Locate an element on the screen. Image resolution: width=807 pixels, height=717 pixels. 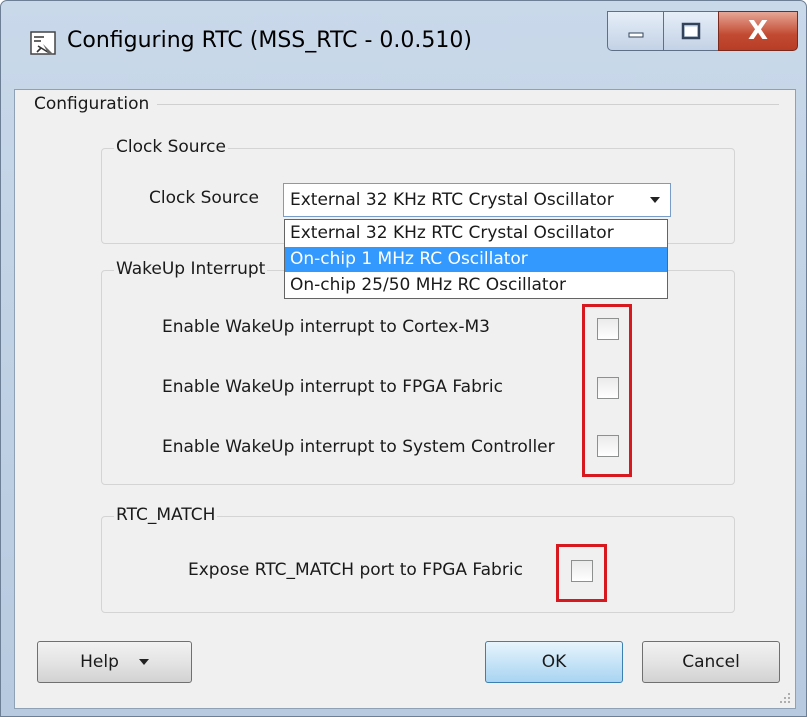
configuration-title: Configuration is located at coordinates (92, 104).